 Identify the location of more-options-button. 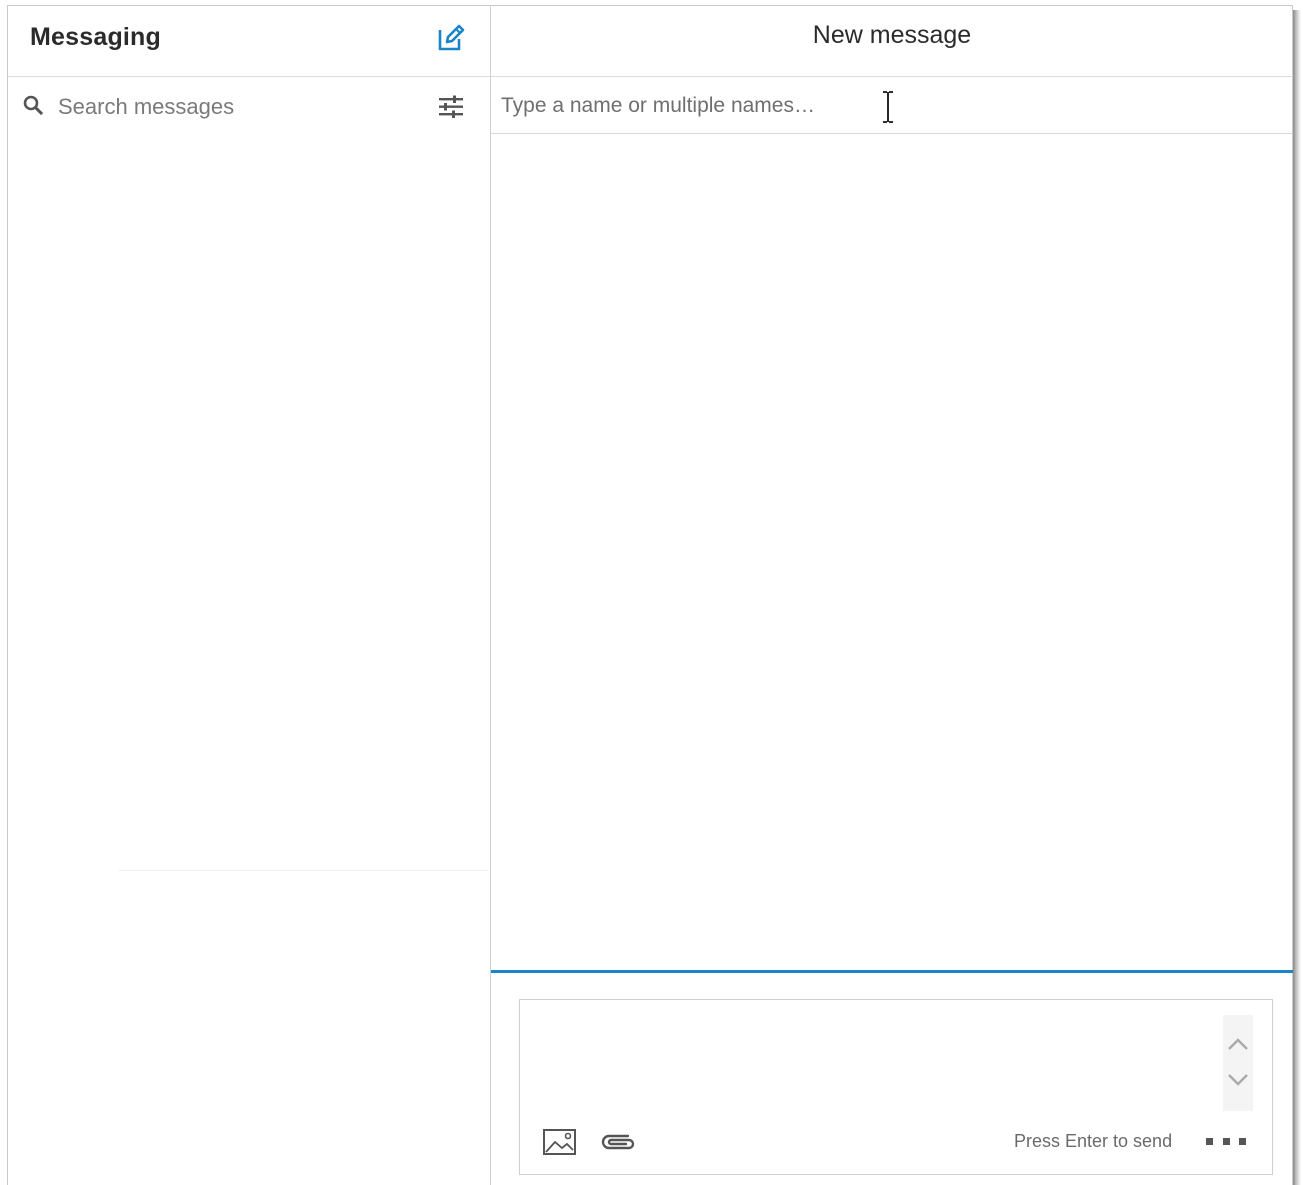
(1226, 1141).